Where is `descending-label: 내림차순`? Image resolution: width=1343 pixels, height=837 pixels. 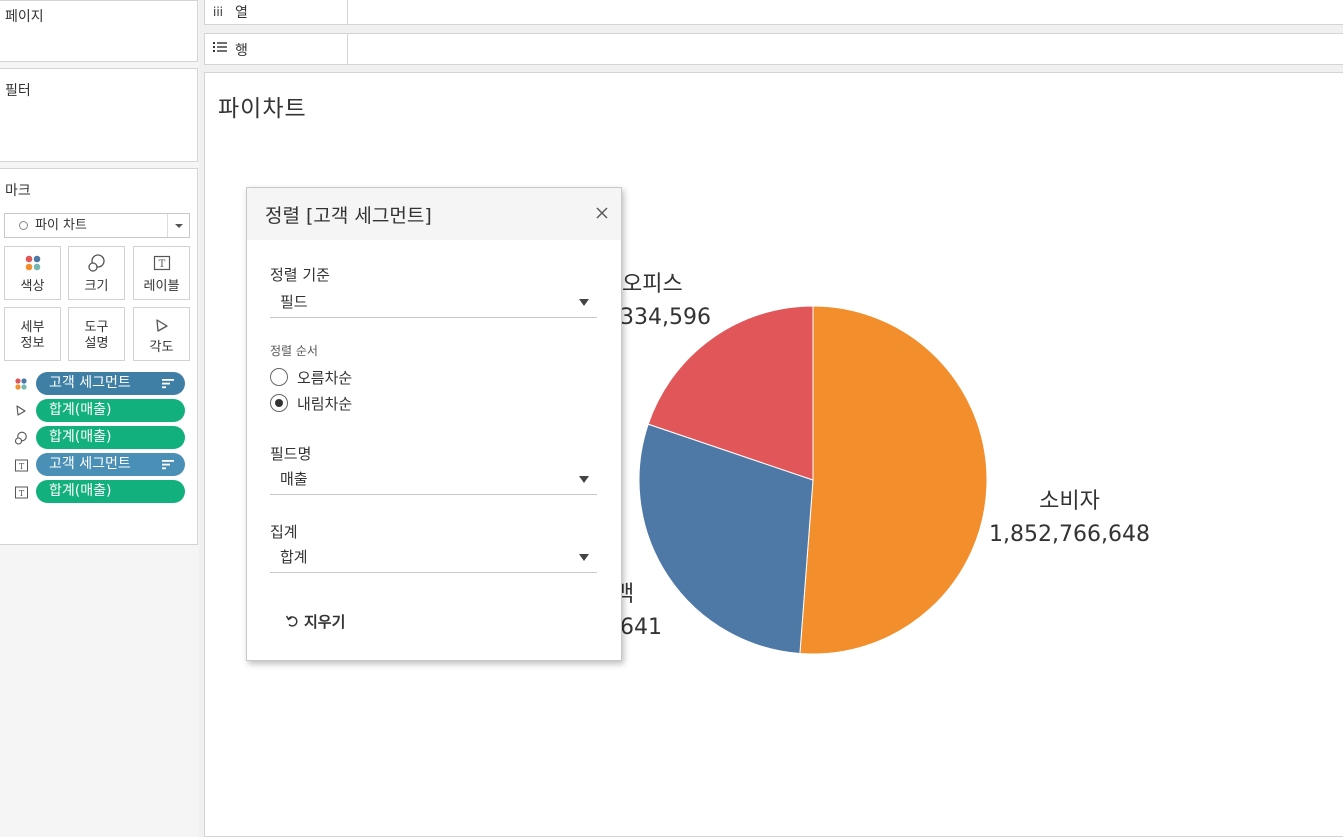
descending-label: 내림차순 is located at coordinates (325, 404).